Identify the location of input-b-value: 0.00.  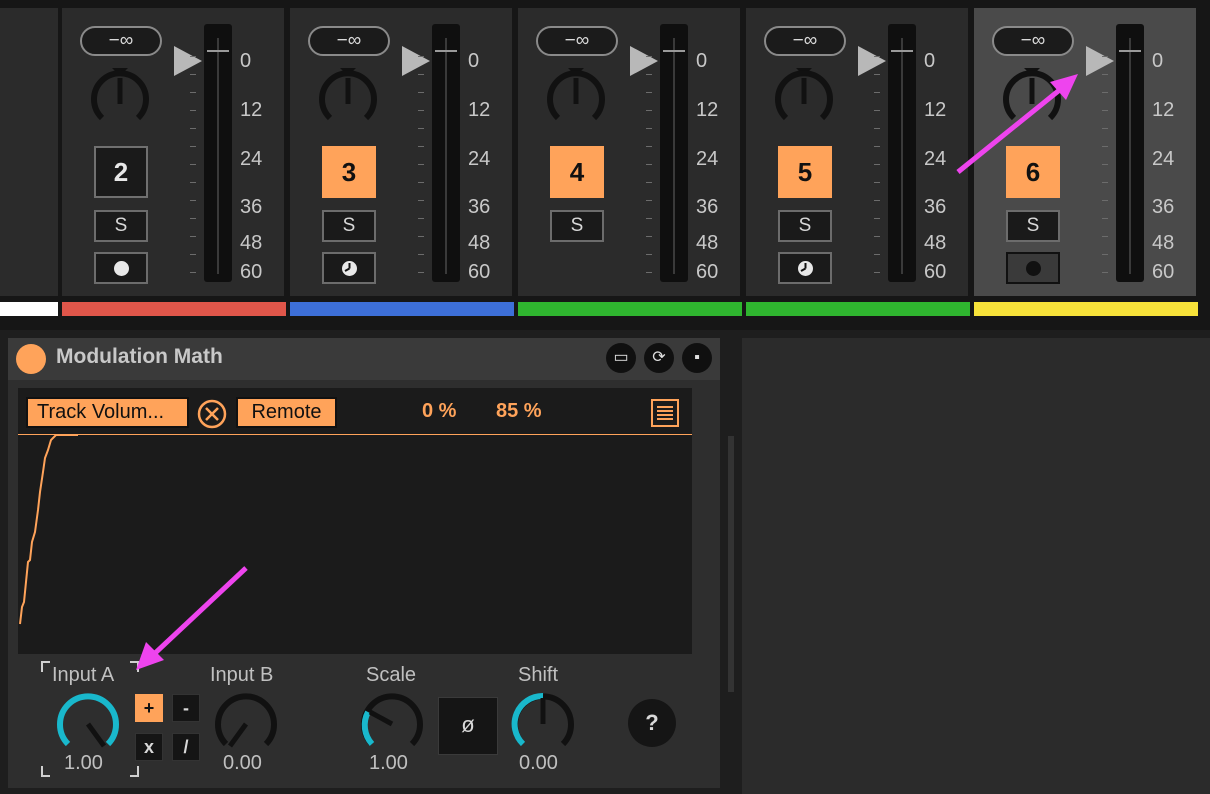
(242, 763).